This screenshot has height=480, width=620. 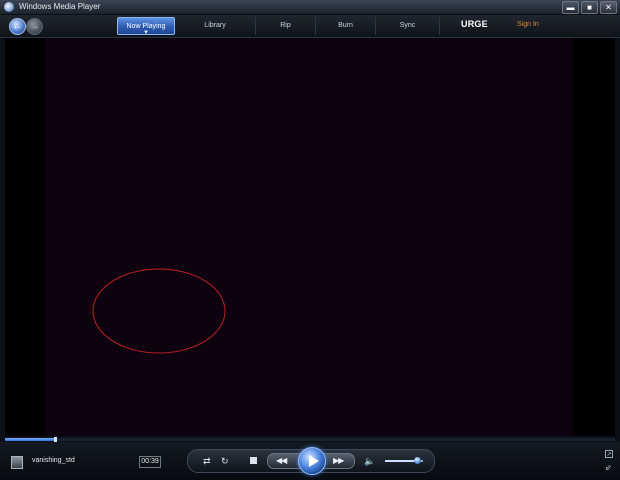 What do you see at coordinates (608, 468) in the screenshot?
I see `fullscreen-icon: ⇙` at bounding box center [608, 468].